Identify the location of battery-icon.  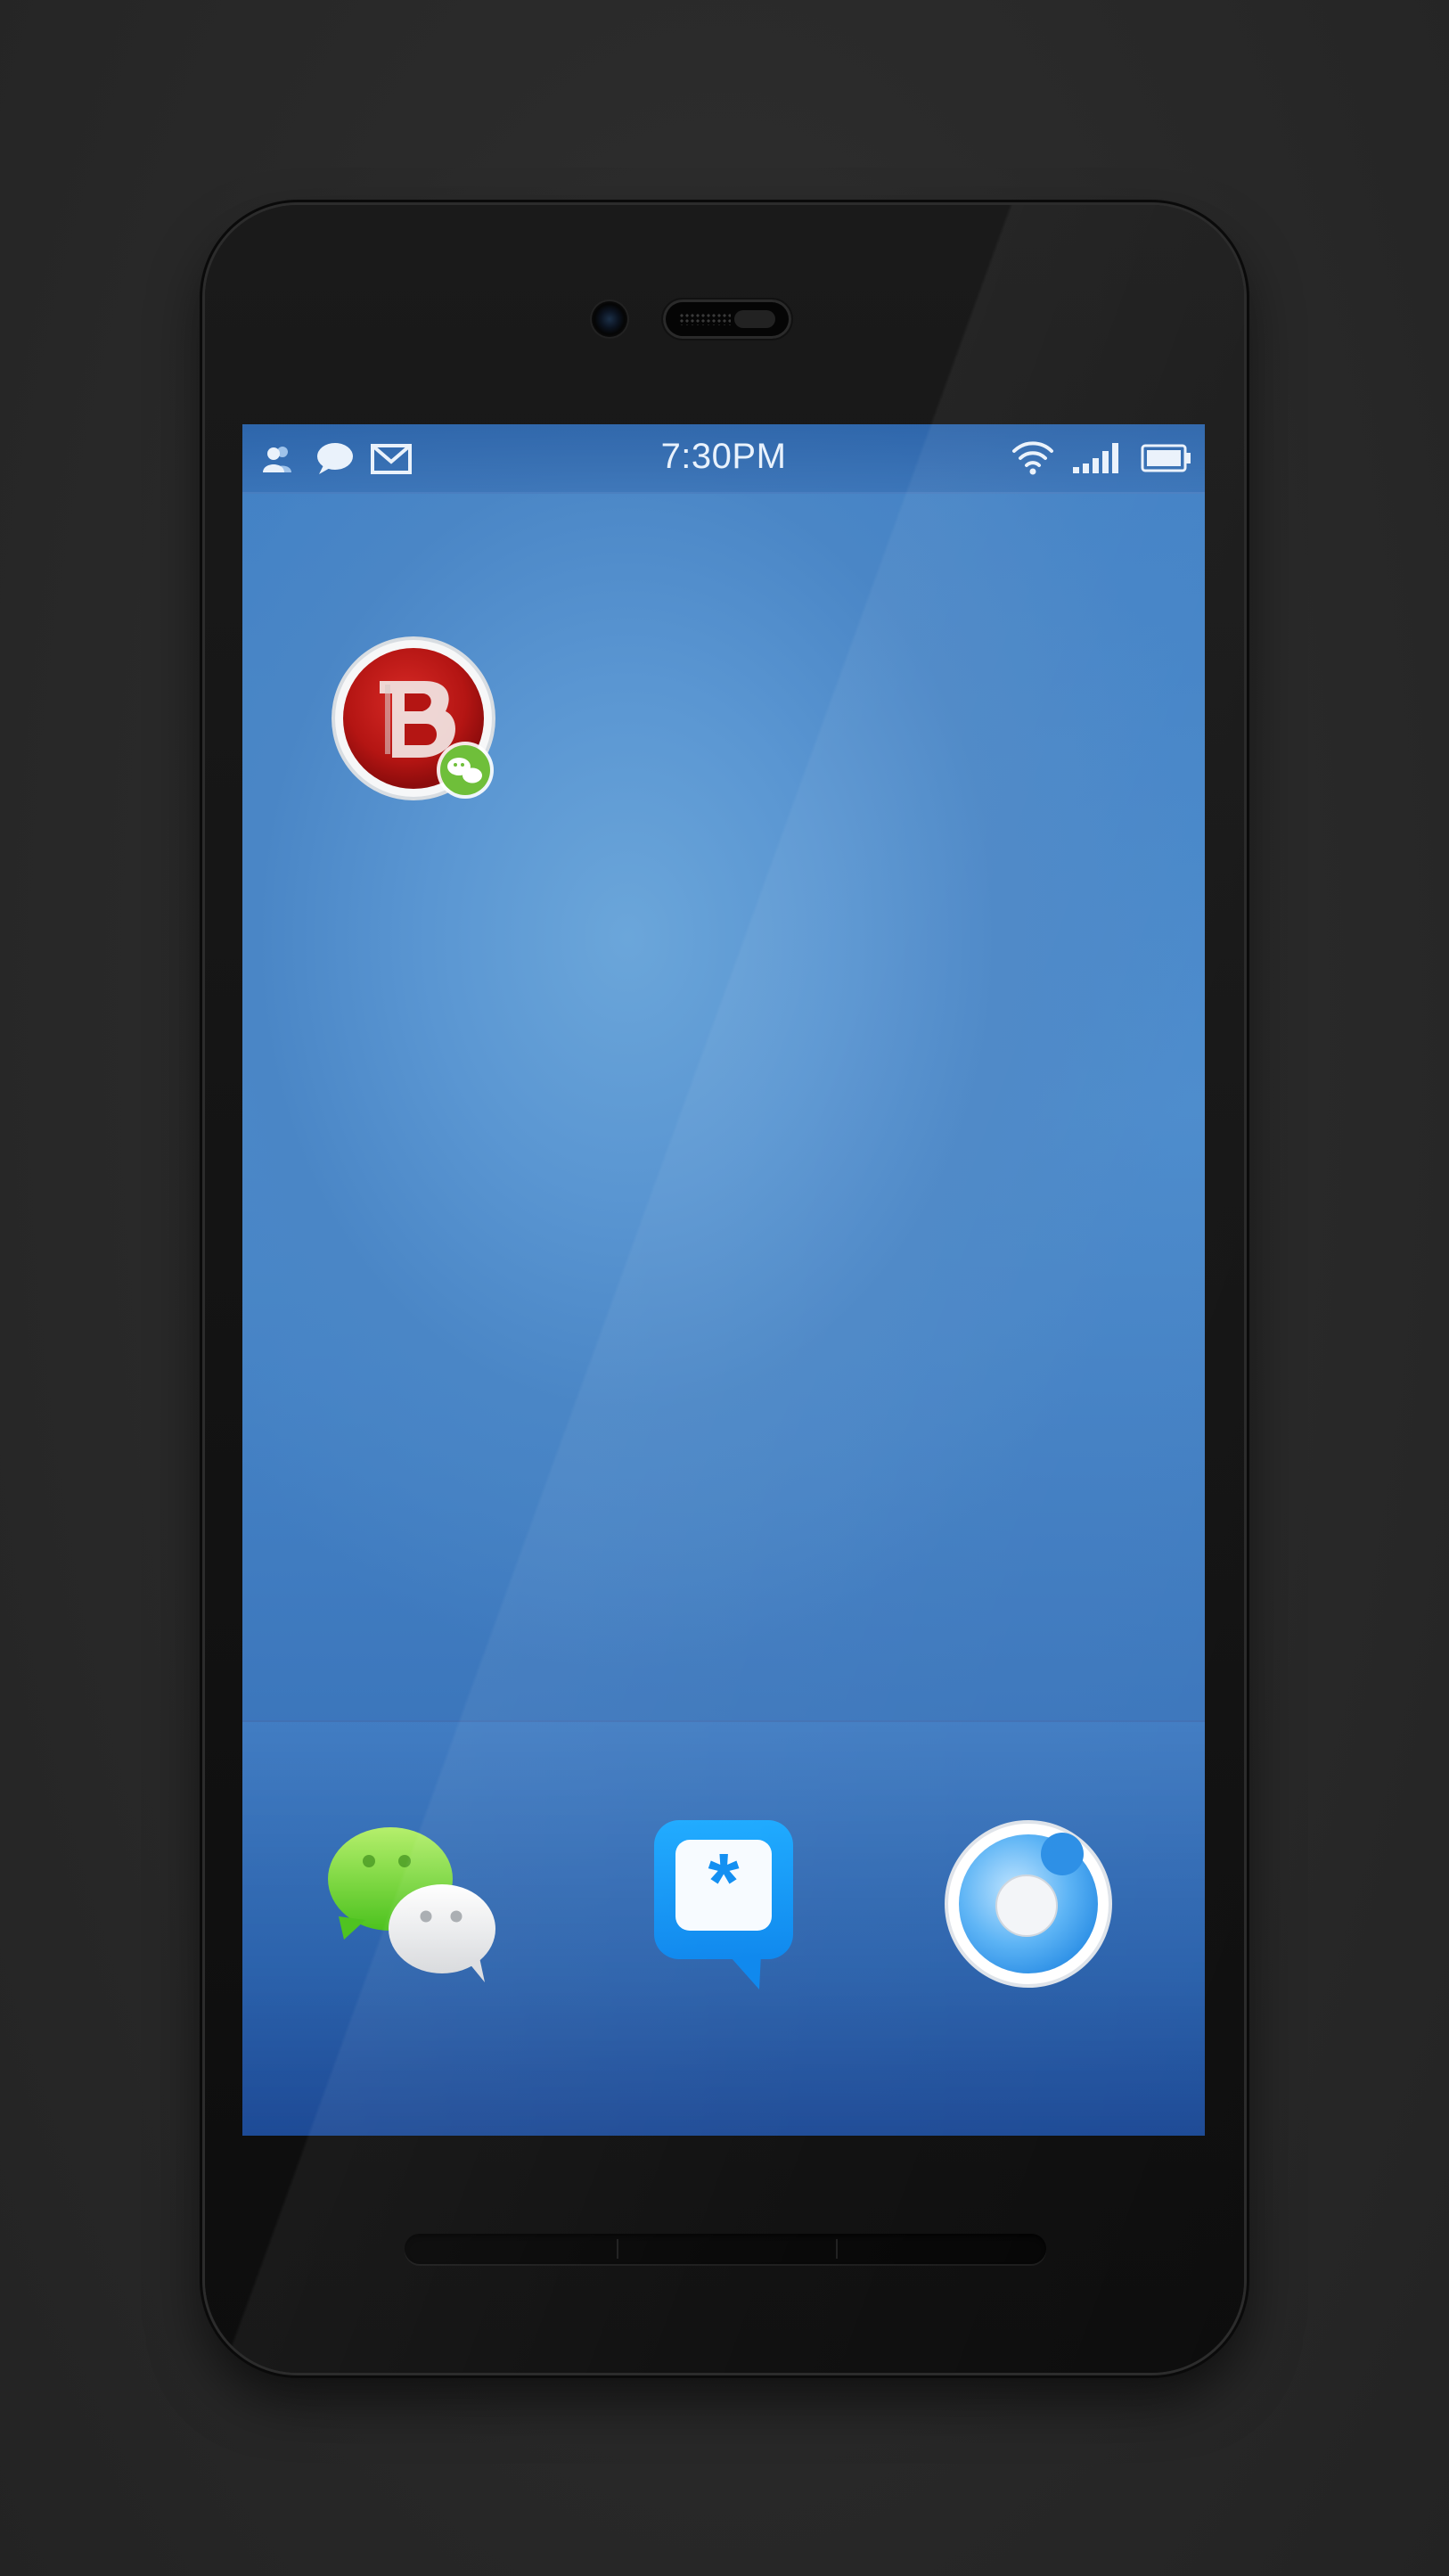
(1166, 458).